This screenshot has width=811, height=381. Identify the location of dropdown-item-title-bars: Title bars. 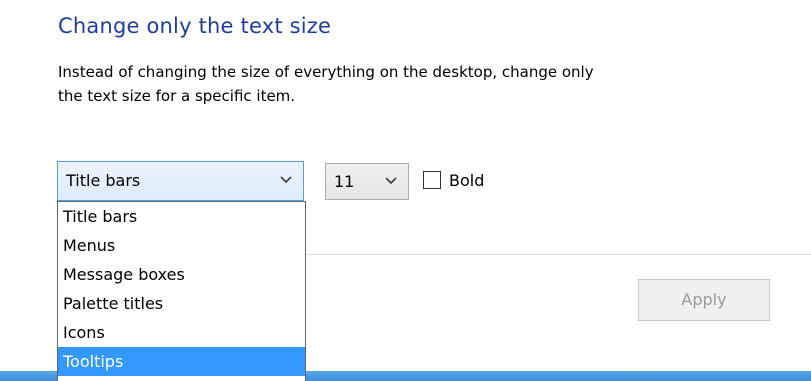
(181, 216).